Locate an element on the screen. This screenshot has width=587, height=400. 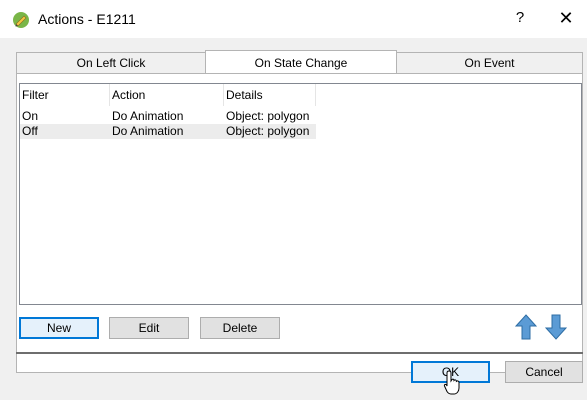
cancel-button: Cancel is located at coordinates (544, 372).